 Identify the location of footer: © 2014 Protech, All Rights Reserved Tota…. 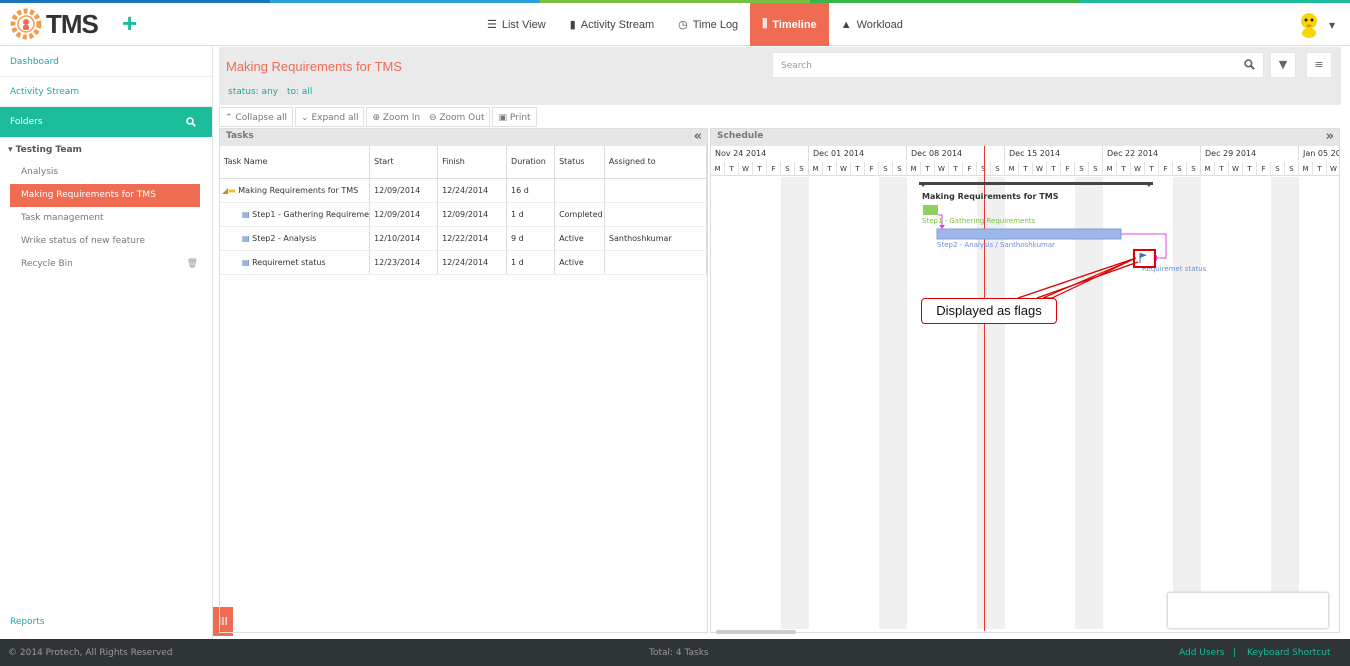
(675, 652).